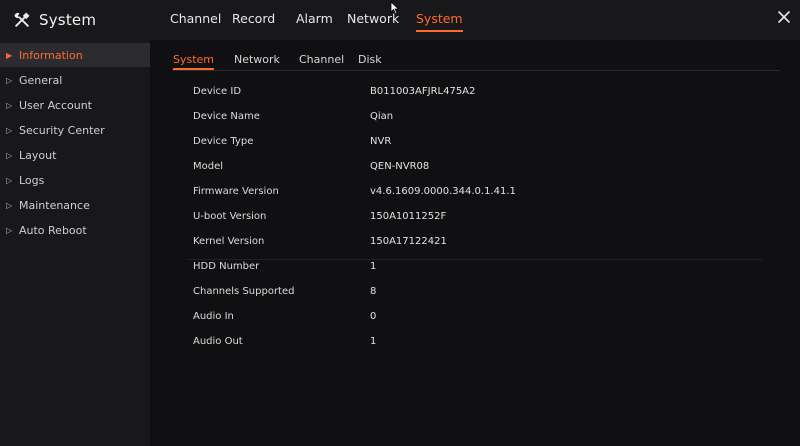  Describe the element at coordinates (195, 18) in the screenshot. I see `tab-channel: Channel` at that location.